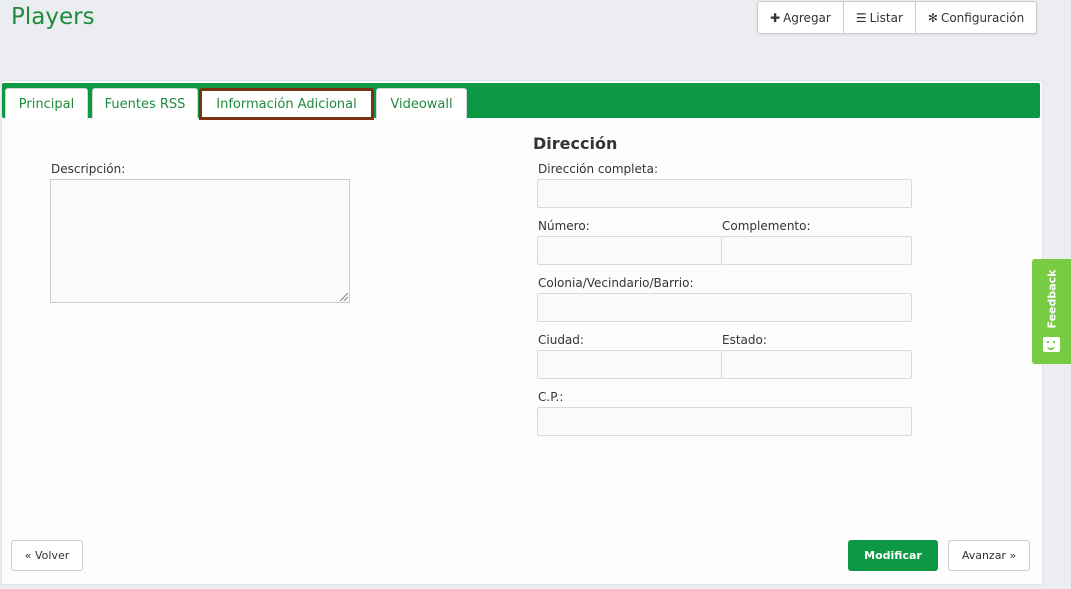  Describe the element at coordinates (286, 104) in the screenshot. I see `tab-informacion-adicional: Información Adicional` at that location.